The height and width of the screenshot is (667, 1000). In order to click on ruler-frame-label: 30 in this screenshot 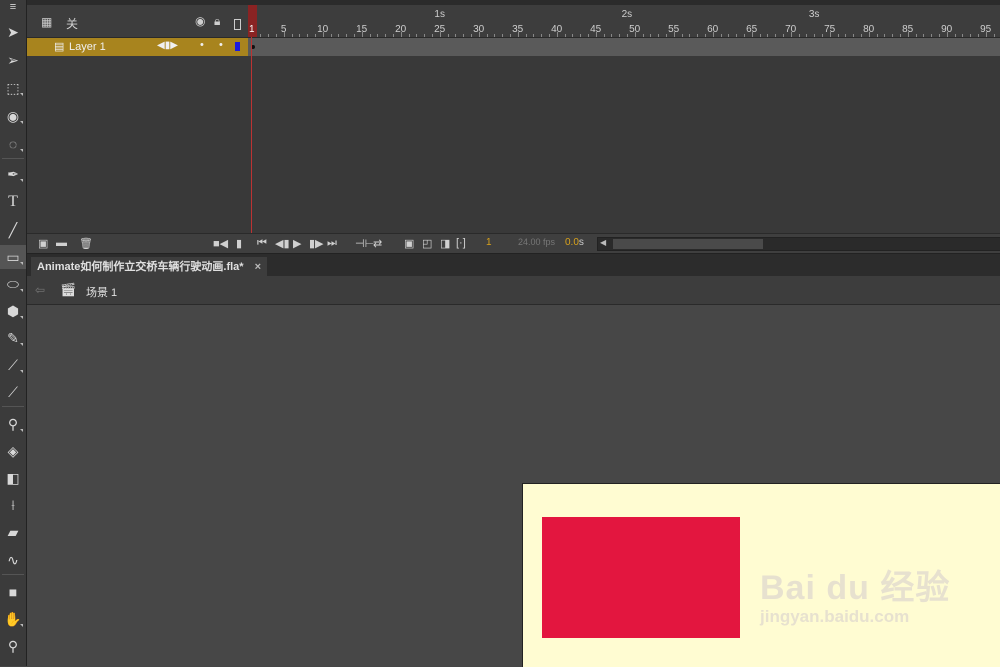, I will do `click(479, 29)`.